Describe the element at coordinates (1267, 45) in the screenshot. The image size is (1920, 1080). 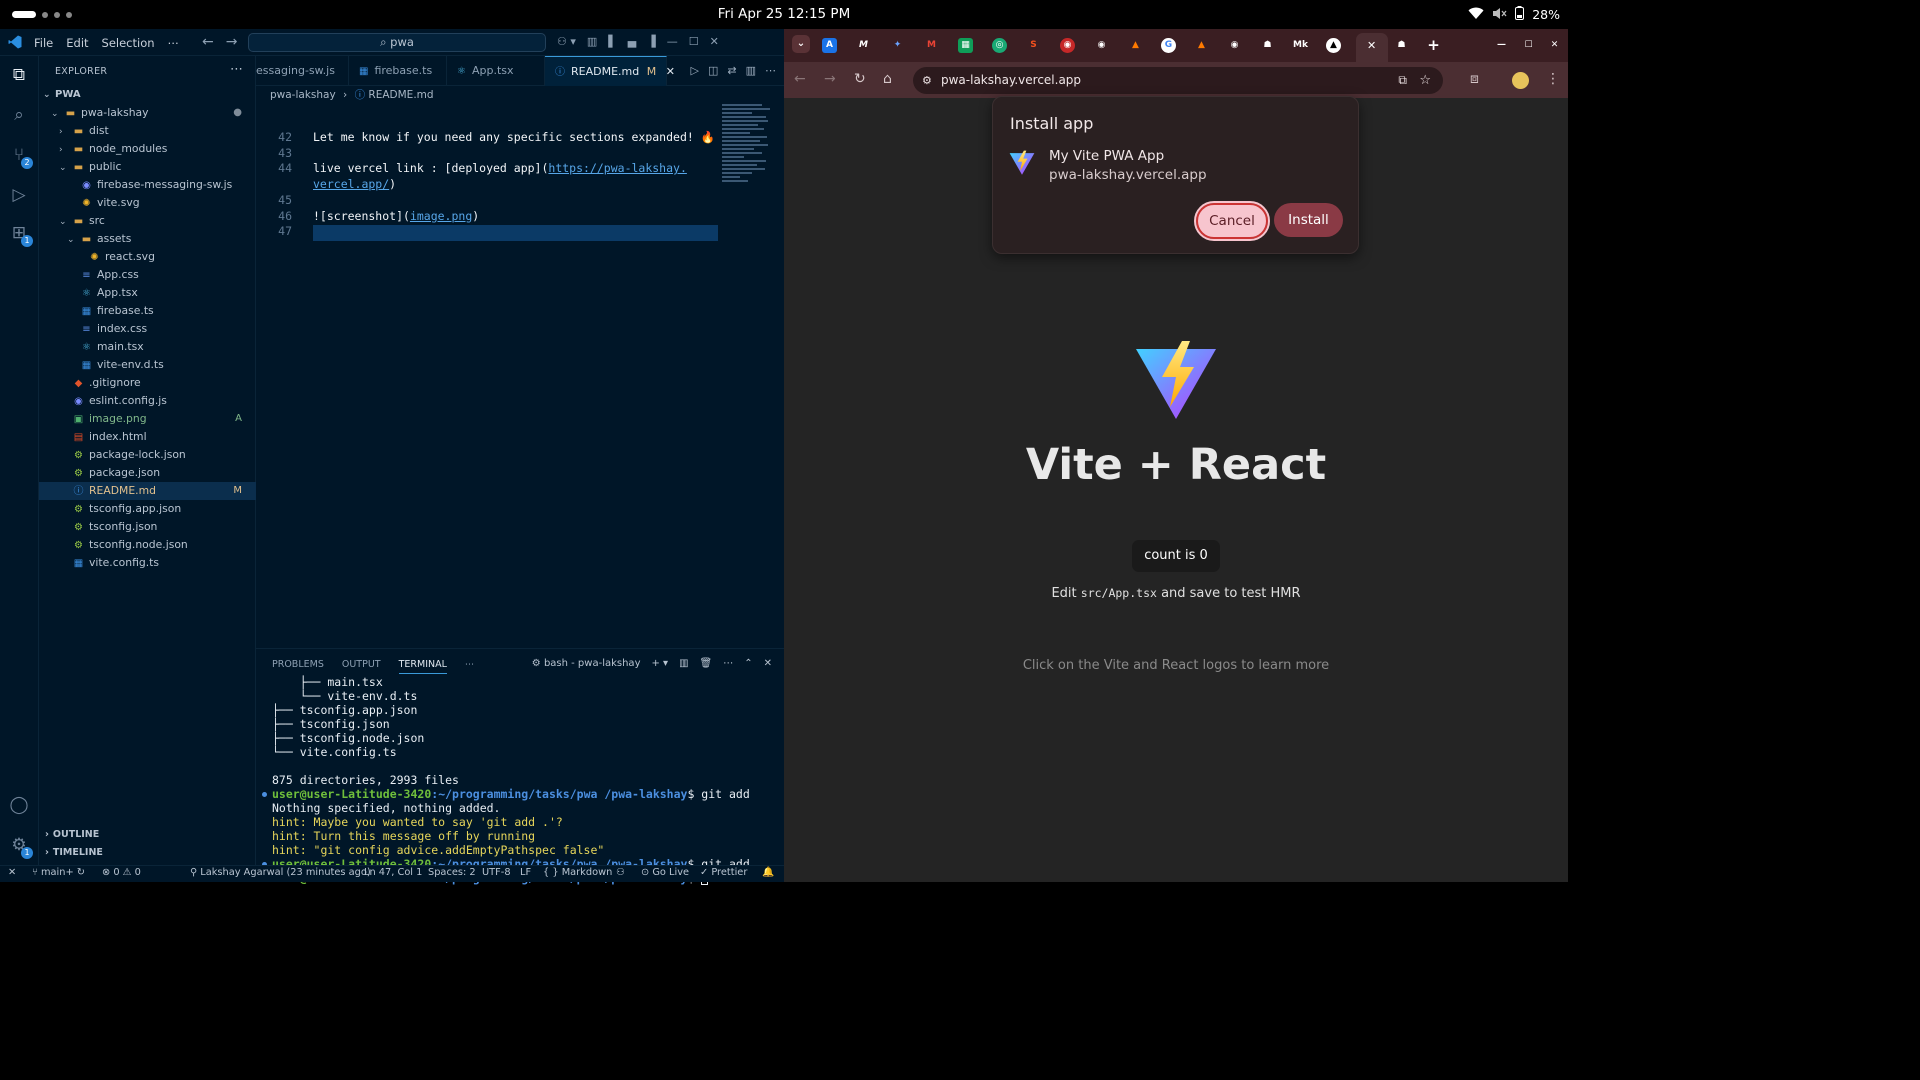
I see `tab-favicon-robot: ☗` at that location.